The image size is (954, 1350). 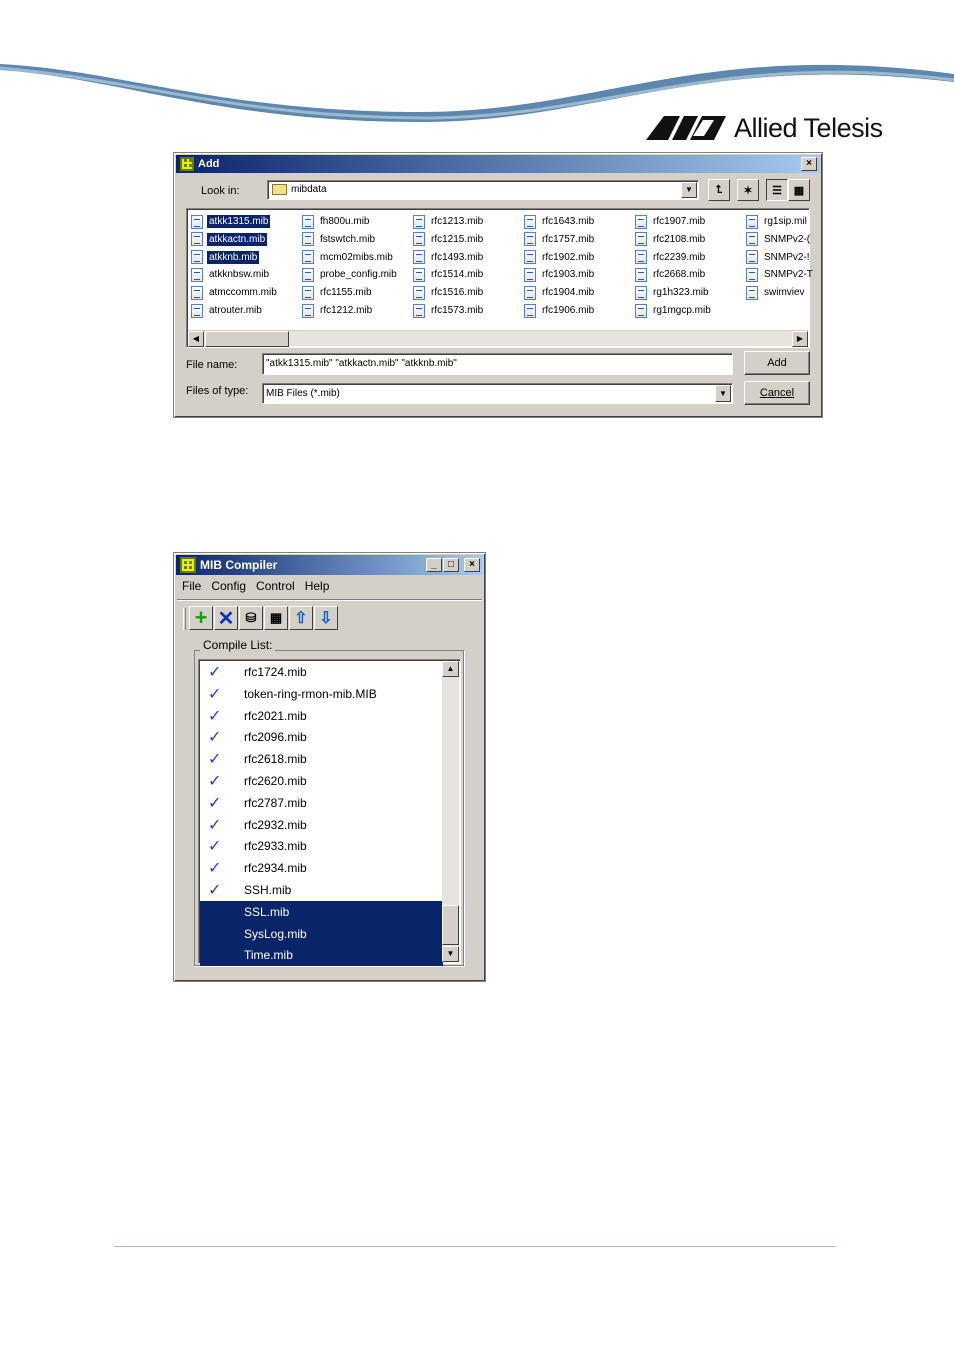 I want to click on move-down-icon: ⇩, so click(x=326, y=618).